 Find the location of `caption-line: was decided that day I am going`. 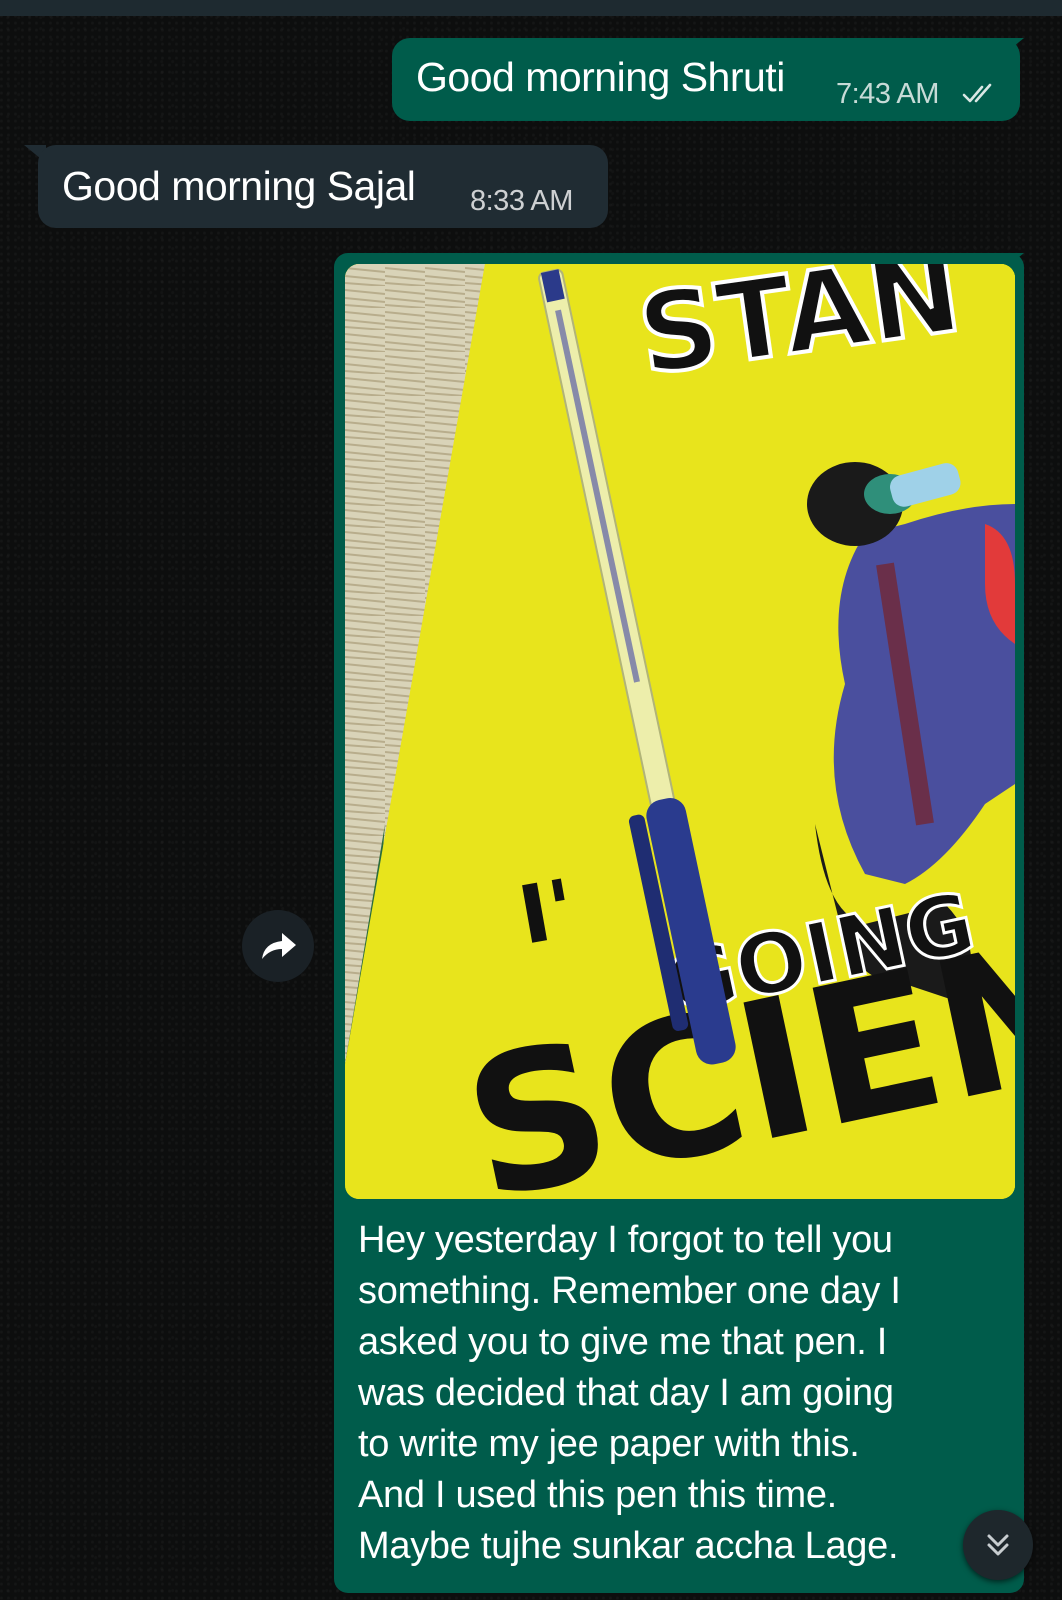

caption-line: was decided that day I am going is located at coordinates (626, 1393).